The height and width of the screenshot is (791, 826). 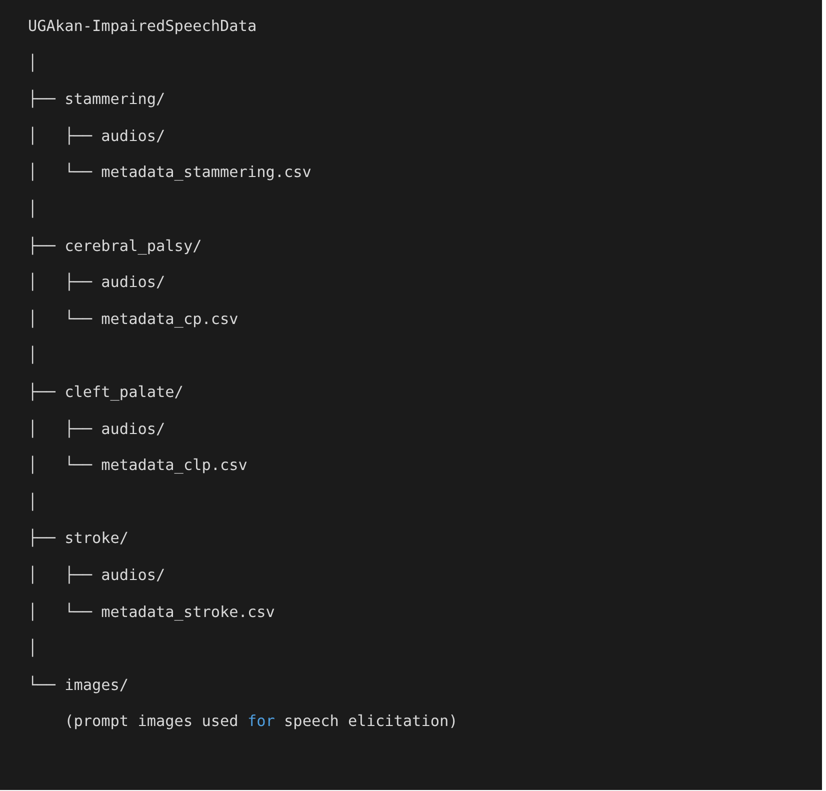 I want to click on code-line: │ └── metadata_stroke.csv, so click(x=151, y=612).